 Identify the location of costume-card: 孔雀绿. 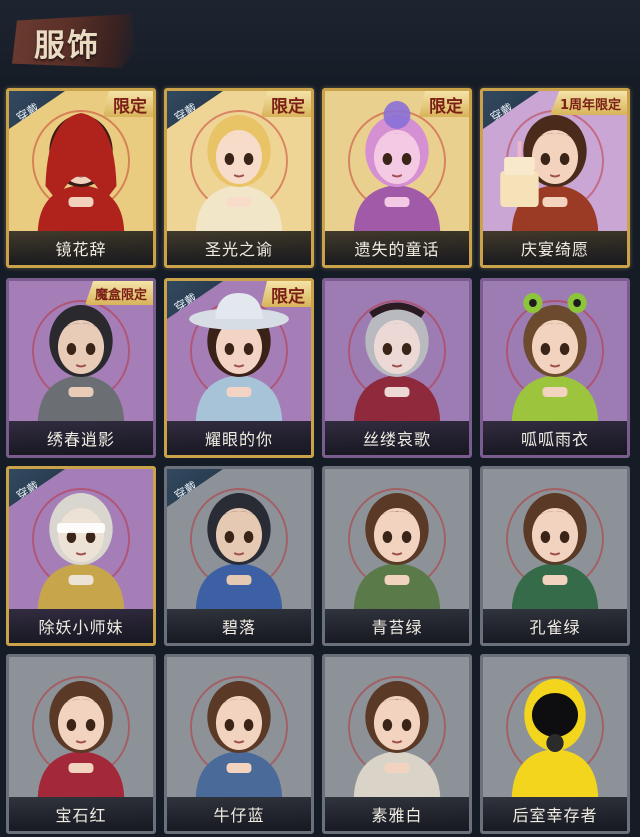
(555, 556).